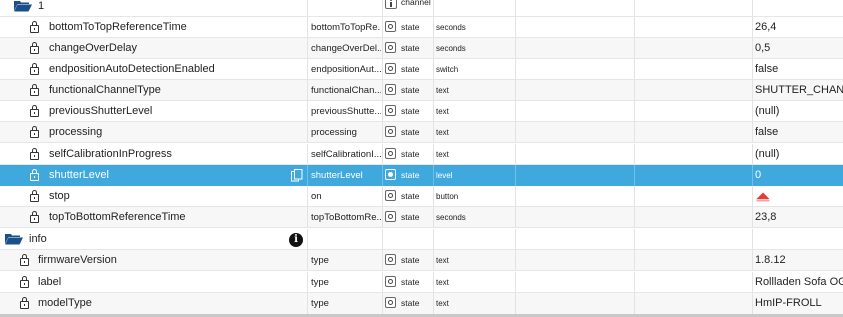 Image resolution: width=843 pixels, height=317 pixels. Describe the element at coordinates (316, 196) in the screenshot. I see `tree-row-id: on` at that location.